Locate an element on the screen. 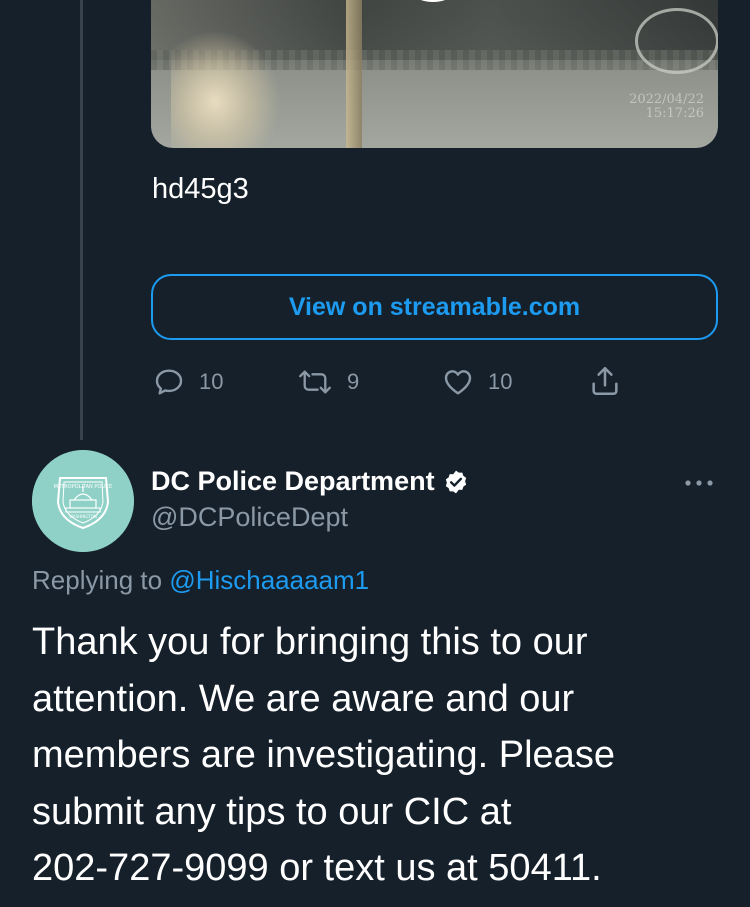 The height and width of the screenshot is (907, 750). verified-badge-icon is located at coordinates (455, 481).